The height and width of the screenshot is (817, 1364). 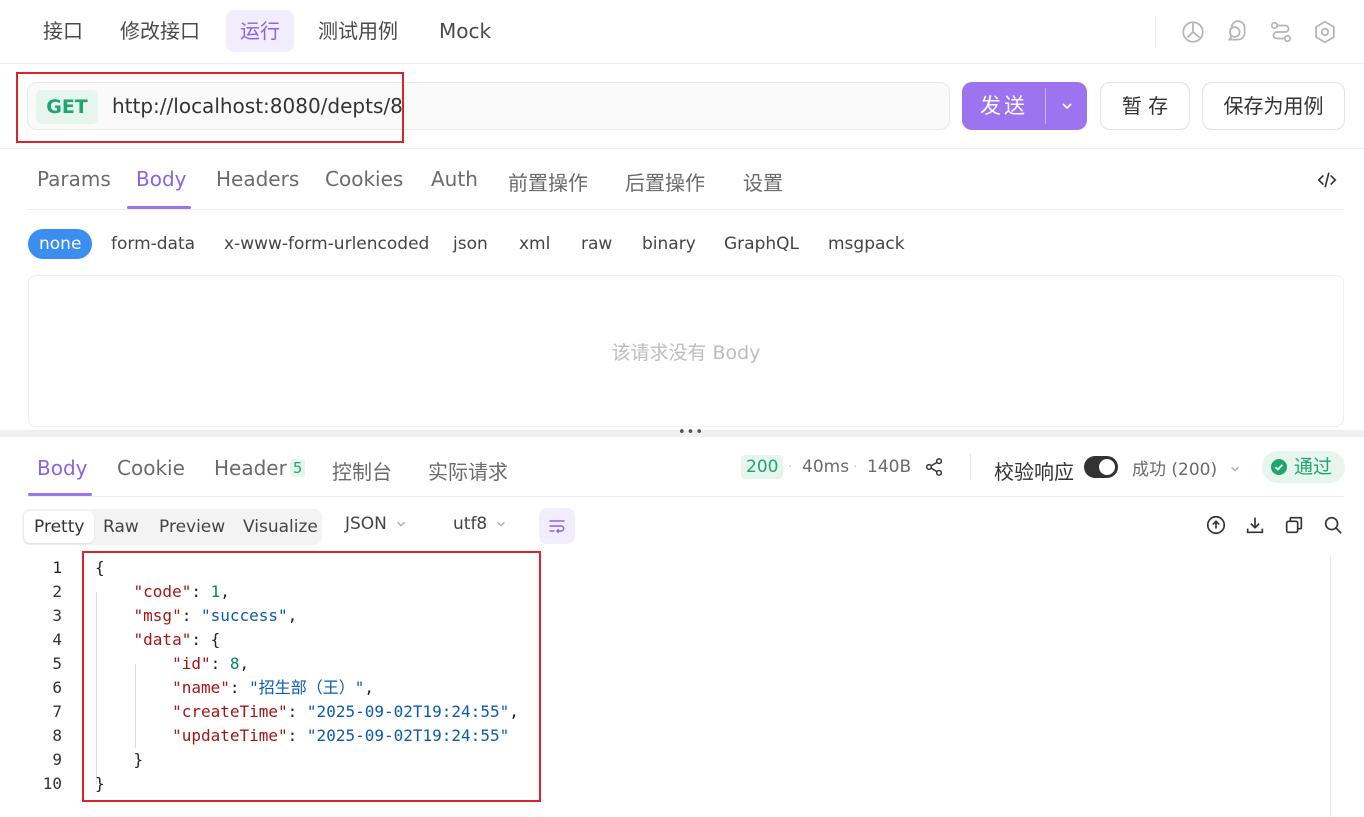 What do you see at coordinates (177, 639) in the screenshot?
I see `code-text: "data": {` at bounding box center [177, 639].